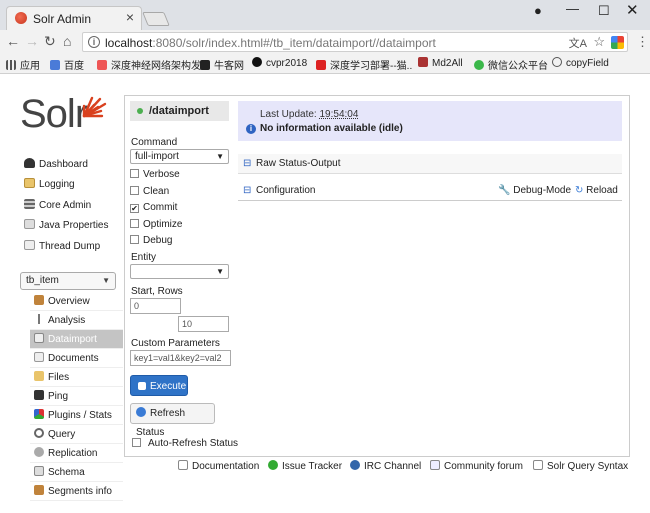 The height and width of the screenshot is (513, 650). Describe the element at coordinates (76, 491) in the screenshot. I see `core-nav-segments-info: Segments info` at that location.